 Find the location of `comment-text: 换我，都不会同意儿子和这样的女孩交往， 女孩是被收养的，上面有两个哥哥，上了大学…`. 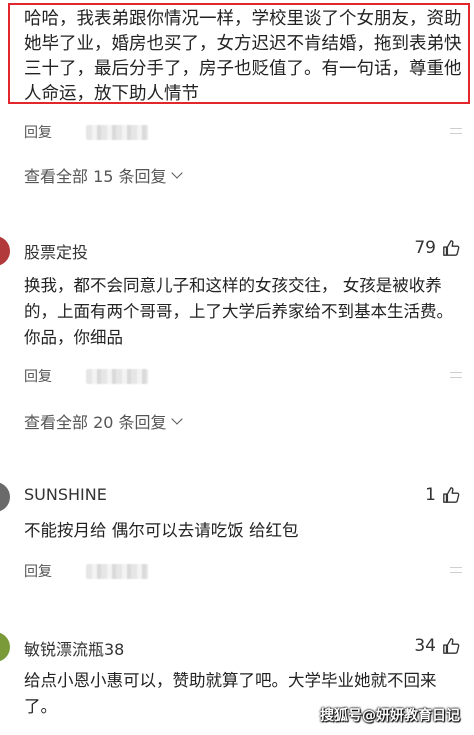

comment-text: 换我，都不会同意儿子和这样的女孩交往， 女孩是被收养的，上面有两个哥哥，上了大学… is located at coordinates (238, 311).